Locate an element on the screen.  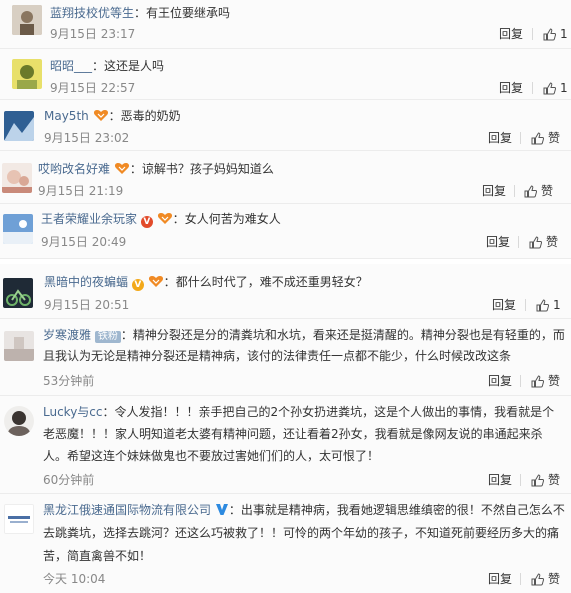
comment-text-line: 黑暗中的夜蝙蝠 V ：都什么时代了，难不成还重男轻女？ is located at coordinates (206, 282).